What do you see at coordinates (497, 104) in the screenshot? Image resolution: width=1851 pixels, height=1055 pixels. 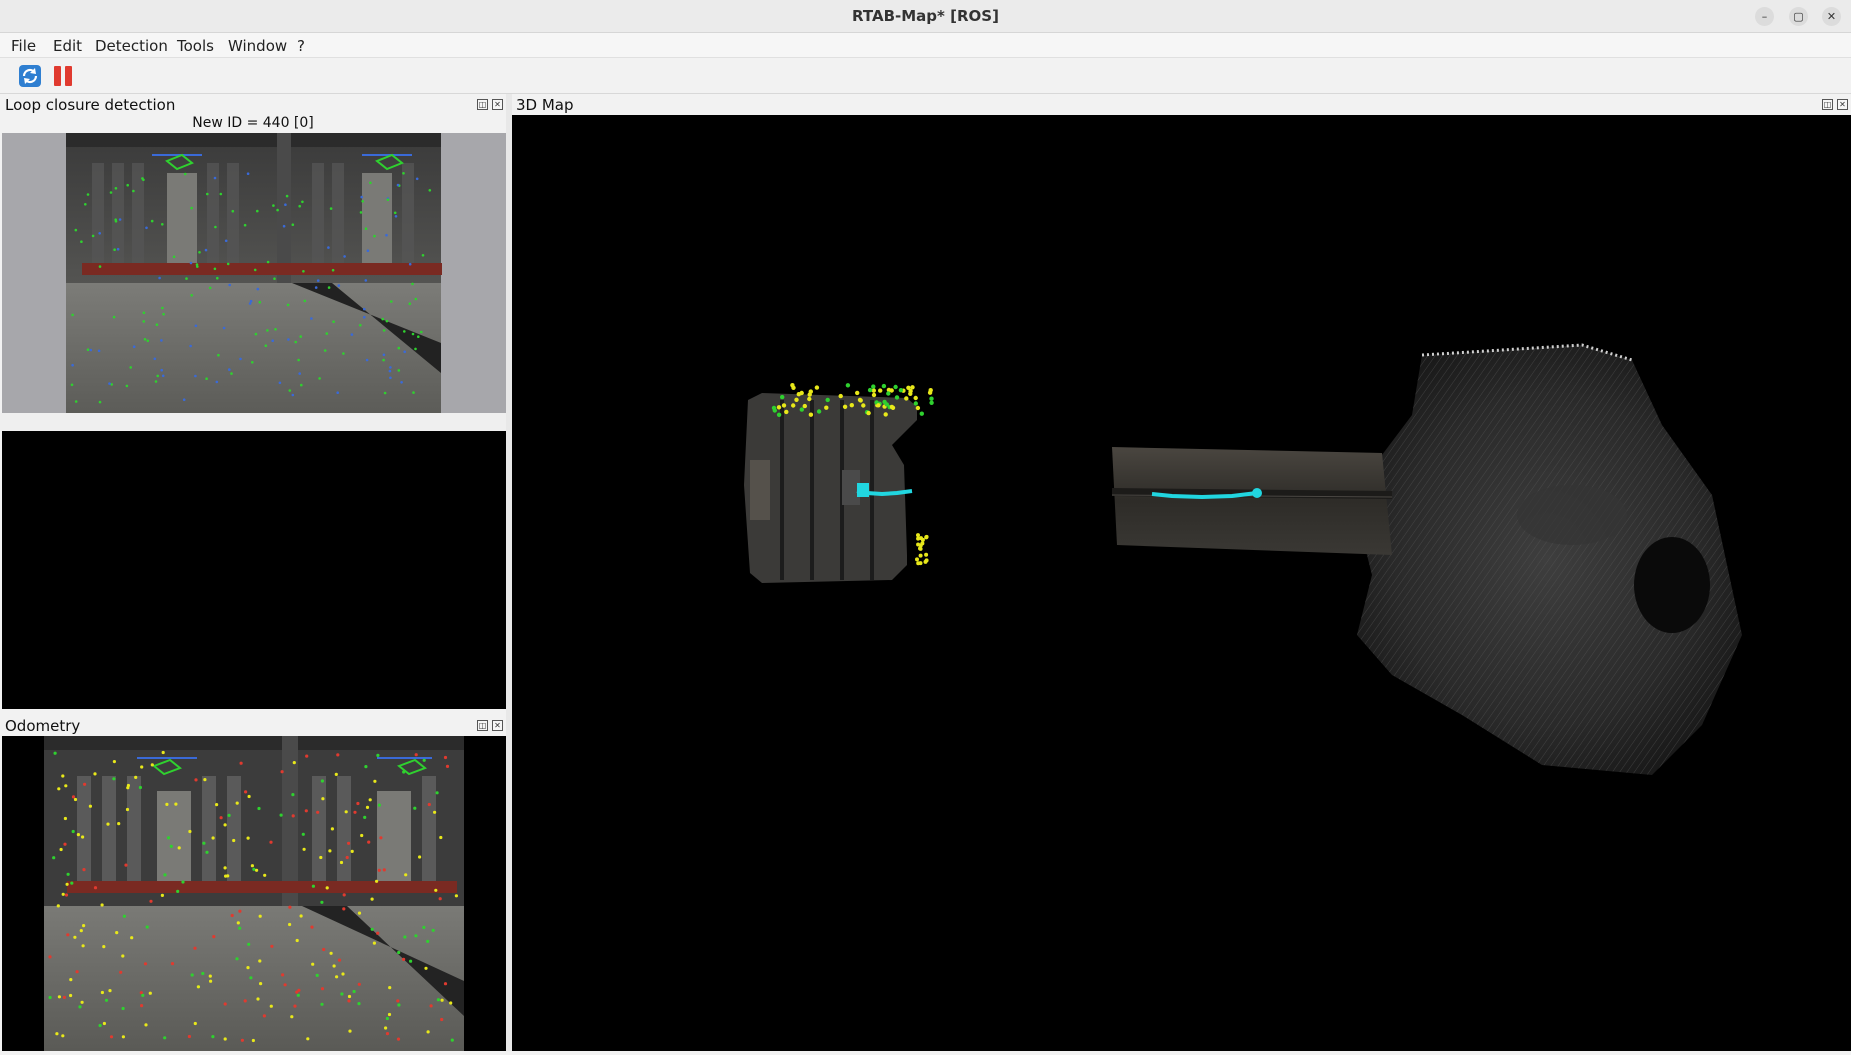 I see `loop-closure-close-button: ✕` at bounding box center [497, 104].